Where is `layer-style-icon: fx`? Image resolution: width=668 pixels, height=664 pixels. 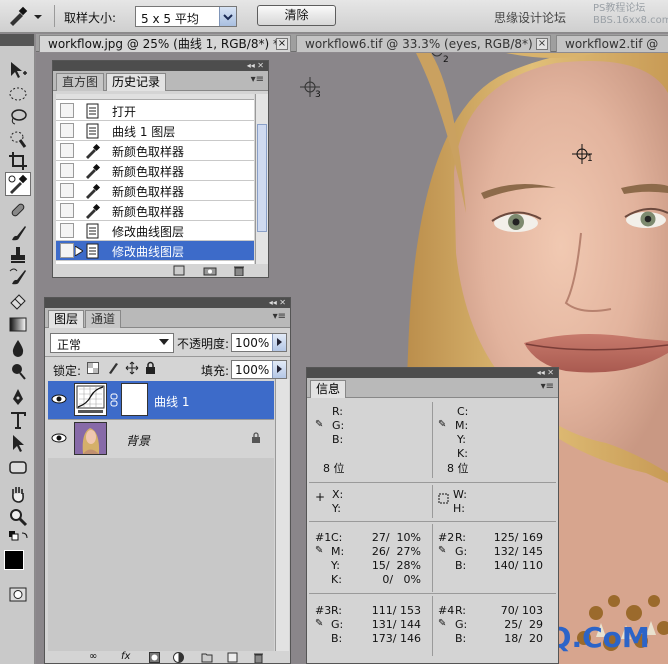
layer-style-icon: fx is located at coordinates (125, 656).